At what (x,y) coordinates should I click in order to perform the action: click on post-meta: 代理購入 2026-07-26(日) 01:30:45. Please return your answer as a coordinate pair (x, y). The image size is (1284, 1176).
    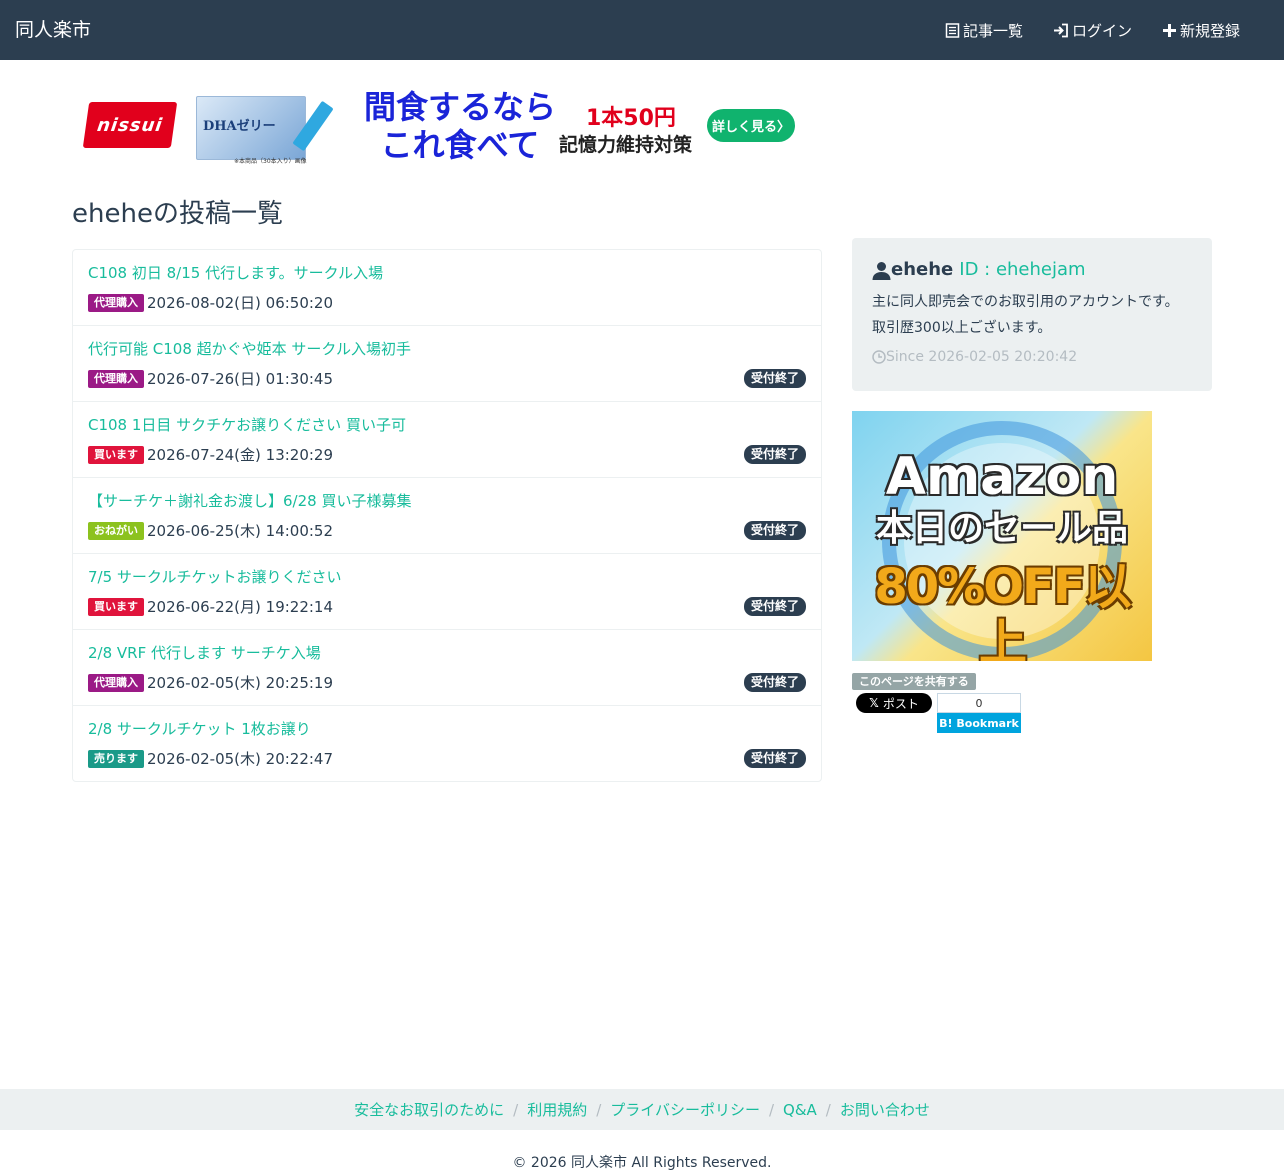
    Looking at the image, I should click on (210, 379).